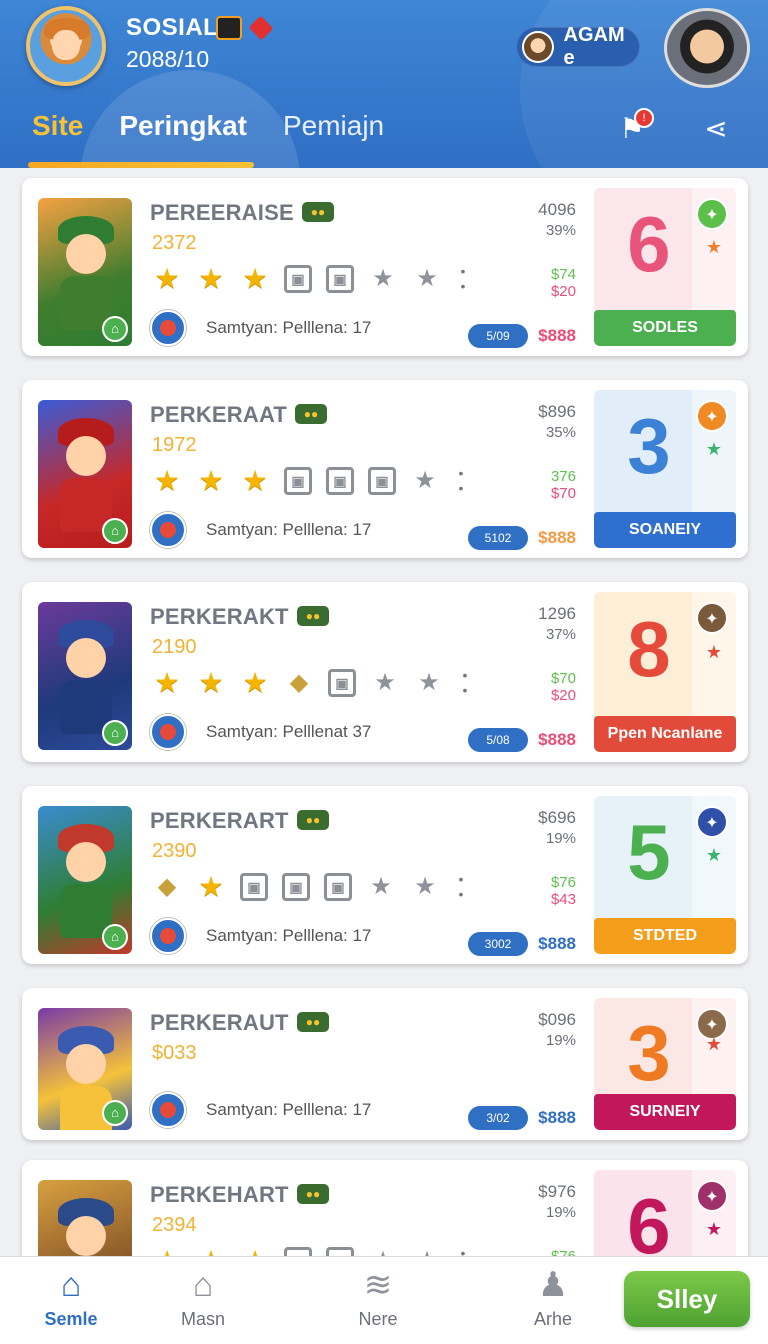 This screenshot has height=1344, width=768. I want to click on nav-item-semle: ⌂ Semle, so click(71, 1297).